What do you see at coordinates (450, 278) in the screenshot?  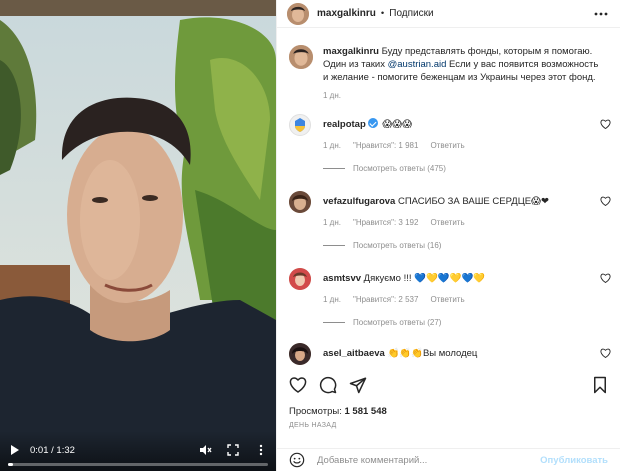 I see `comment-emojis: 💙💛💙💛💙💛` at bounding box center [450, 278].